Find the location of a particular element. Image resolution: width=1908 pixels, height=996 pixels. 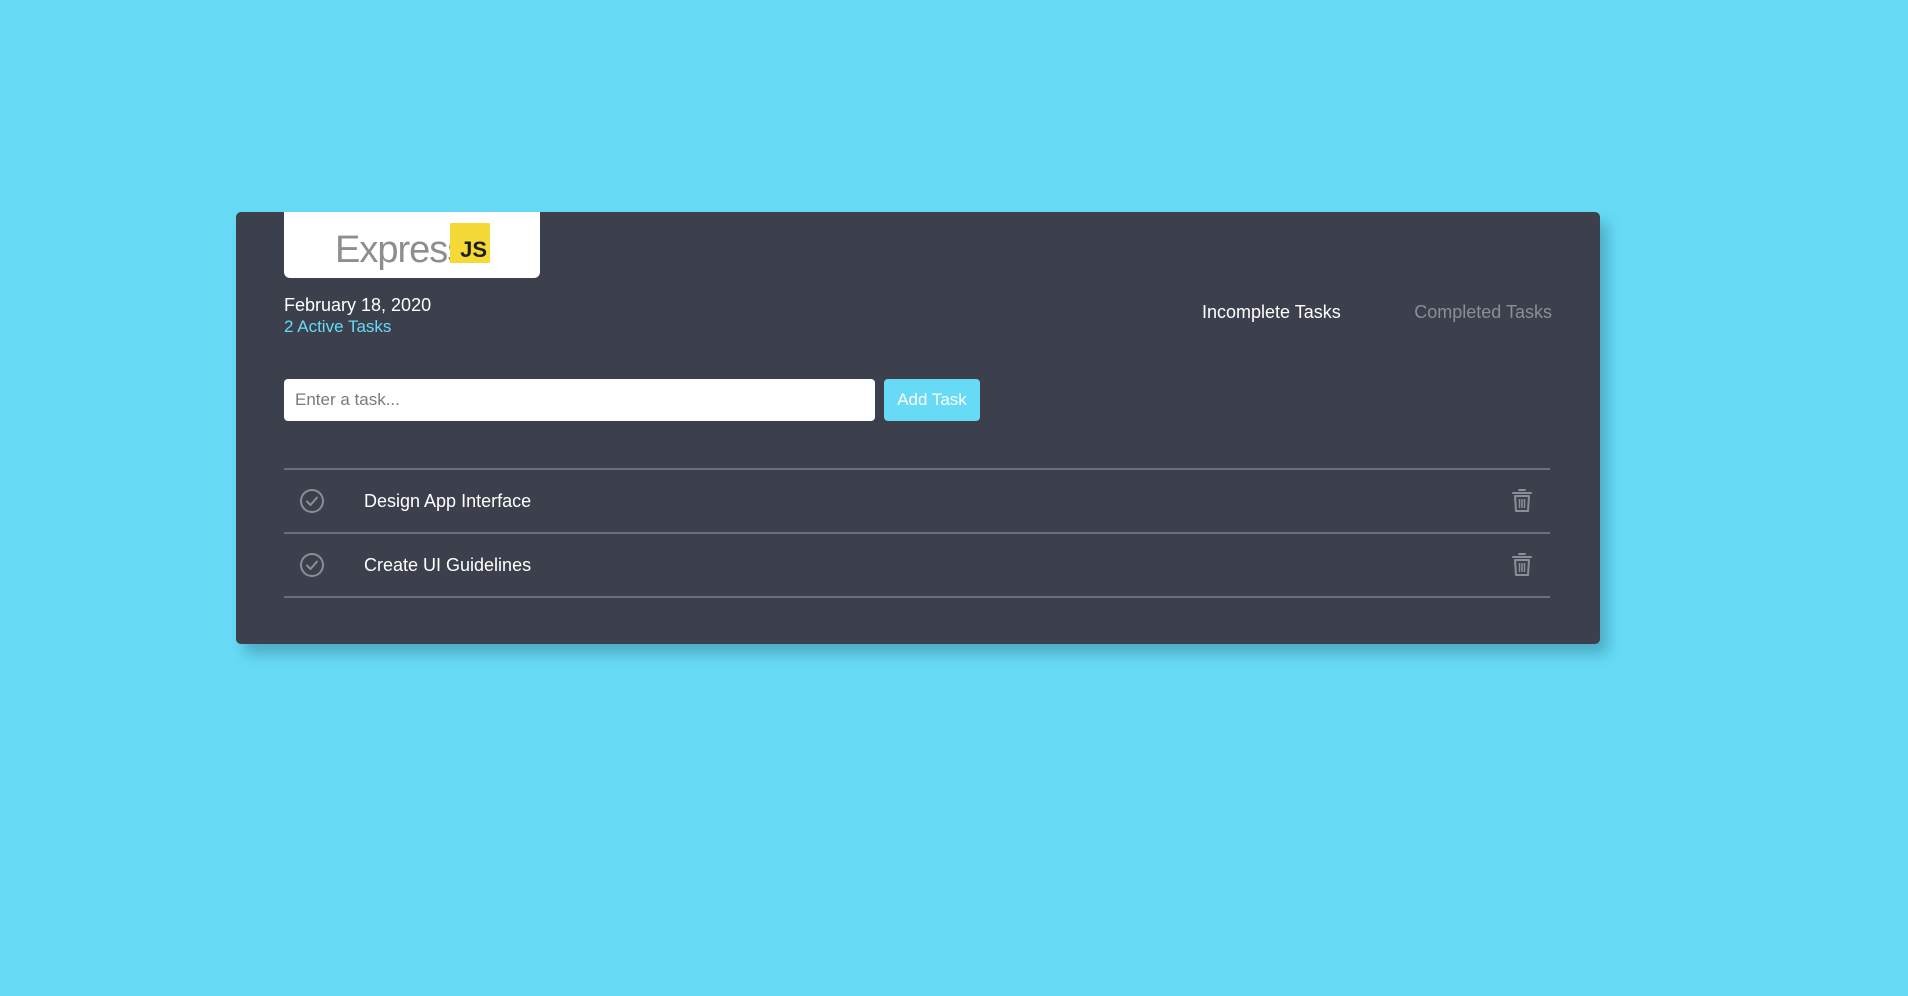

tab-completed-tasks: Completed Tasks is located at coordinates (1483, 312).